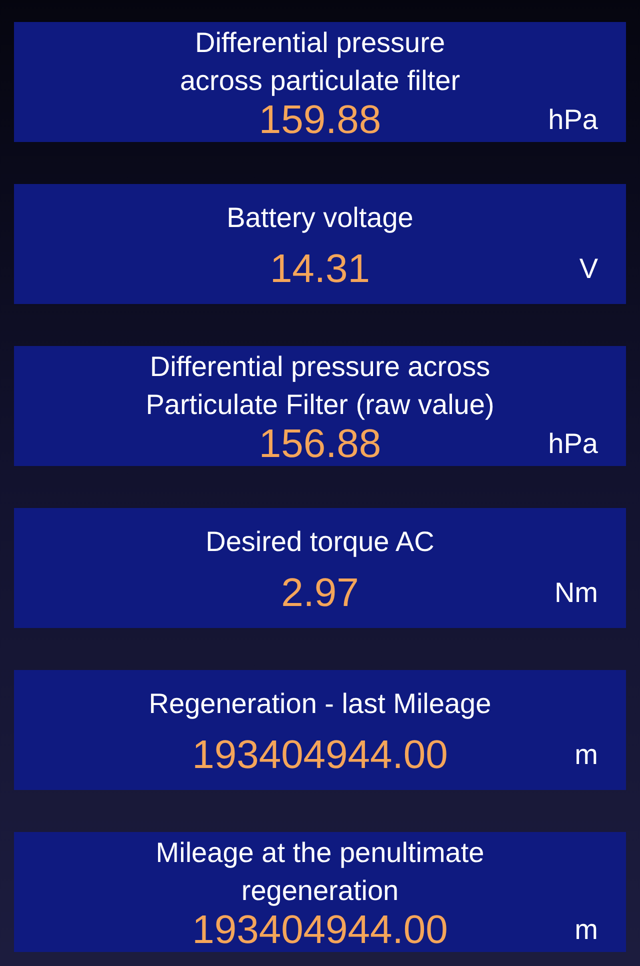  What do you see at coordinates (589, 269) in the screenshot?
I see `unit-label: V` at bounding box center [589, 269].